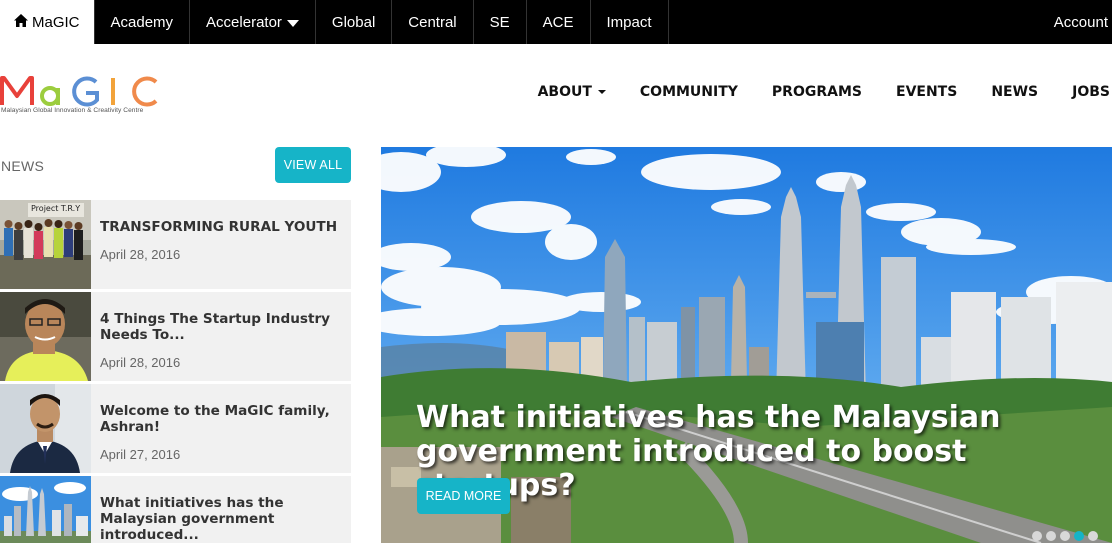 Image resolution: width=1112 pixels, height=543 pixels. I want to click on nav-label: PROGRAMS, so click(816, 92).